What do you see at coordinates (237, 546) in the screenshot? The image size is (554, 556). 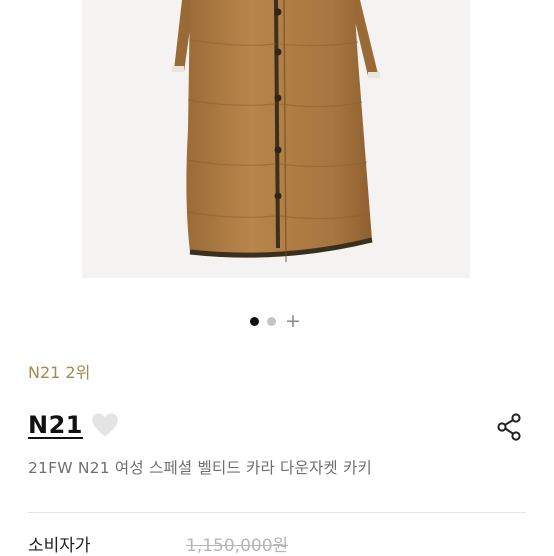 I see `retail-price-value: 1,150,000원` at bounding box center [237, 546].